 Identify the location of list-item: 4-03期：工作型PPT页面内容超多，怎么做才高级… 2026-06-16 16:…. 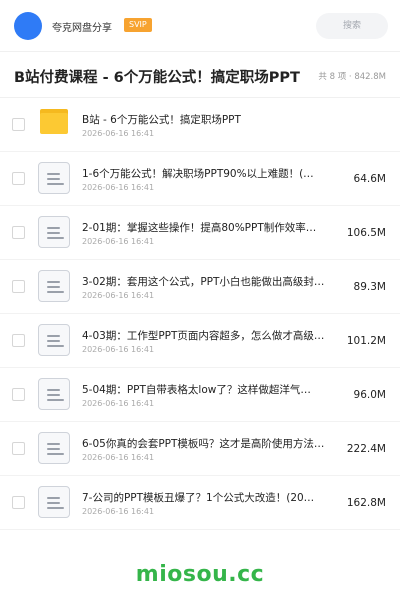
(200, 341).